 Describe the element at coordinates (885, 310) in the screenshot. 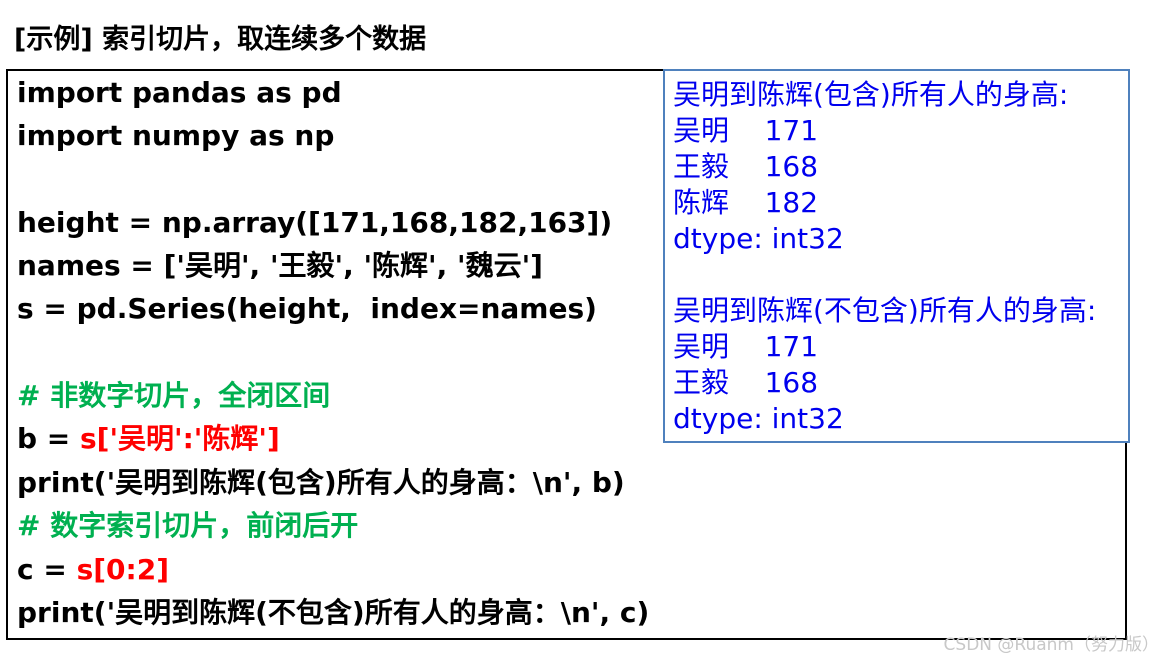

I see `output-header-exclusive: 吴明到陈辉(不包含)所有人的身高:` at that location.